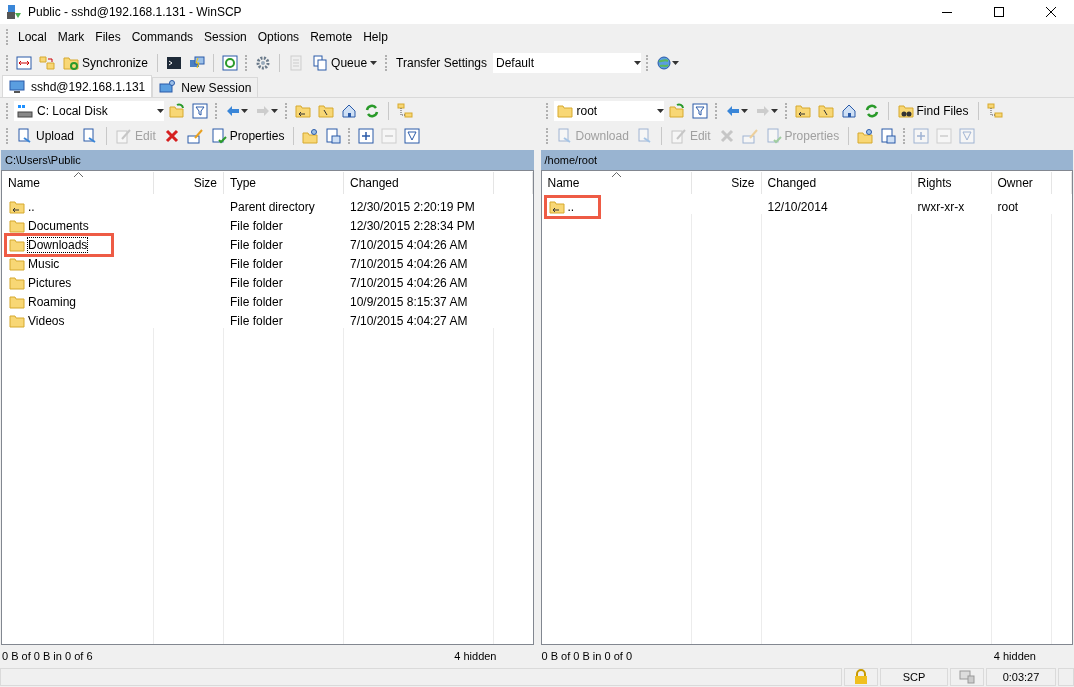 The height and width of the screenshot is (687, 1074). Describe the element at coordinates (14, 12) in the screenshot. I see `app-icon` at that location.